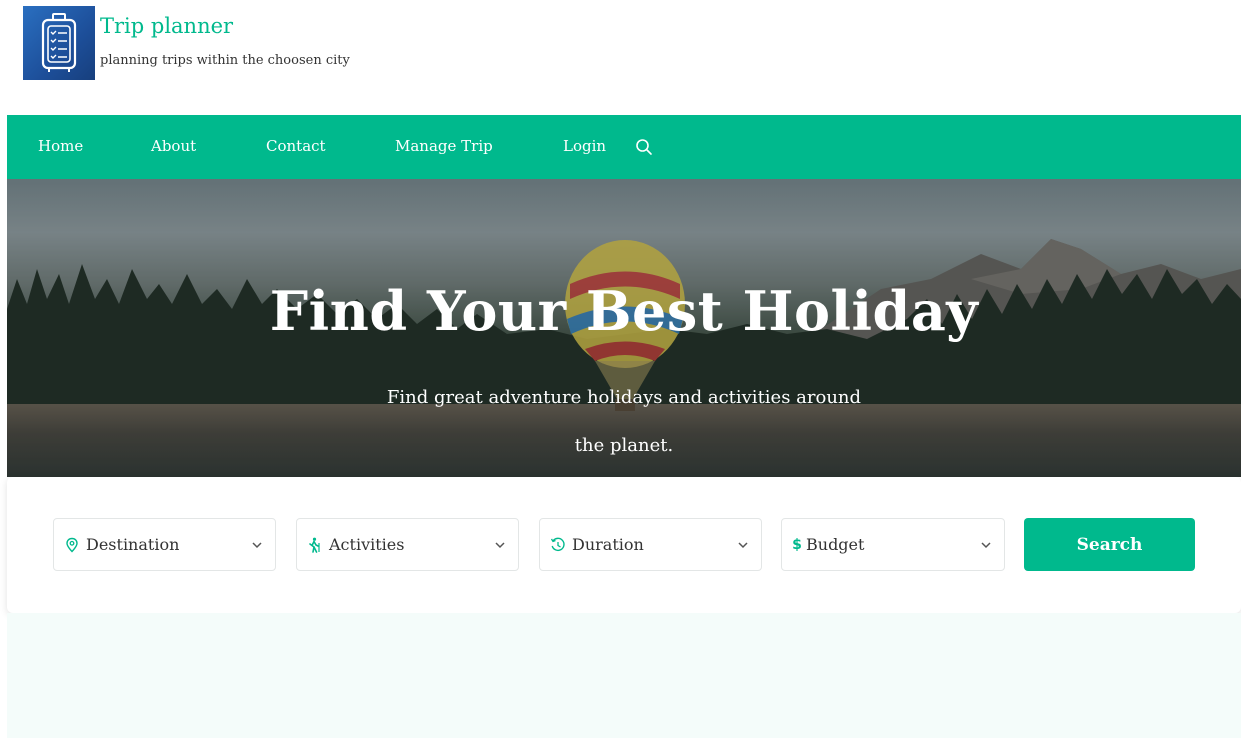 This screenshot has height=738, width=1241. What do you see at coordinates (584, 146) in the screenshot?
I see `nav-login: Login` at bounding box center [584, 146].